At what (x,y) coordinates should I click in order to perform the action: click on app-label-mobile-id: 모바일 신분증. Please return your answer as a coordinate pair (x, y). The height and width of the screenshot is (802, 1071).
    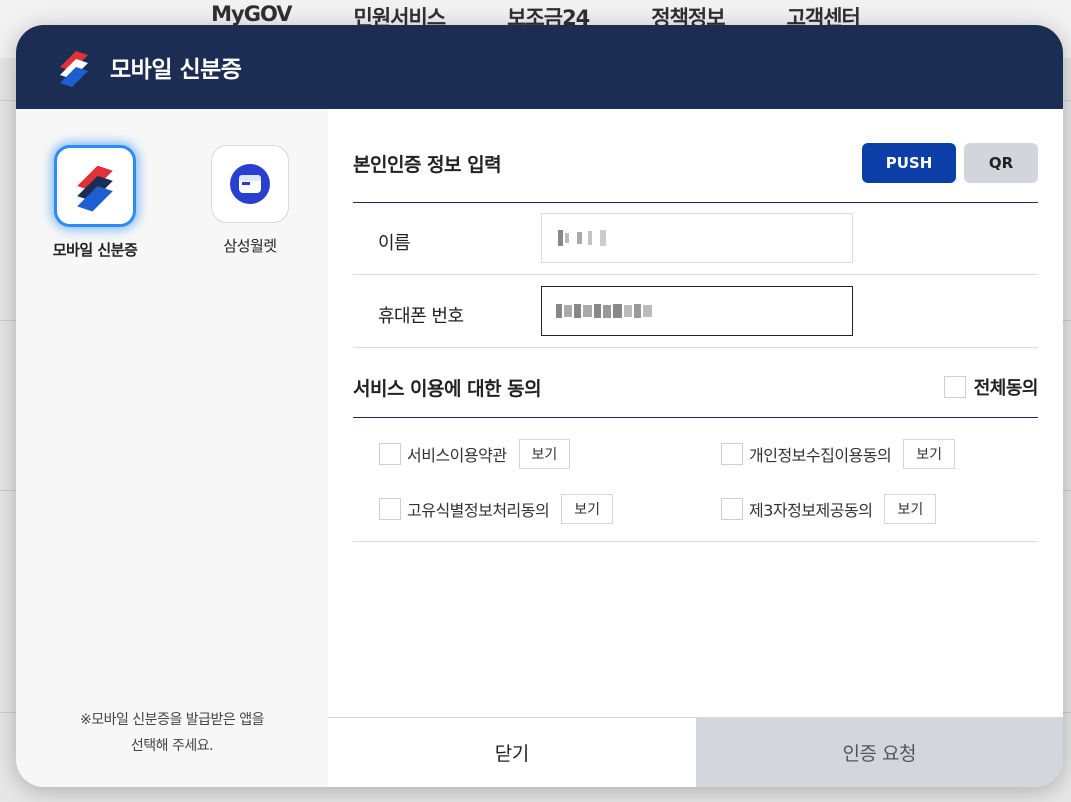
    Looking at the image, I should click on (95, 250).